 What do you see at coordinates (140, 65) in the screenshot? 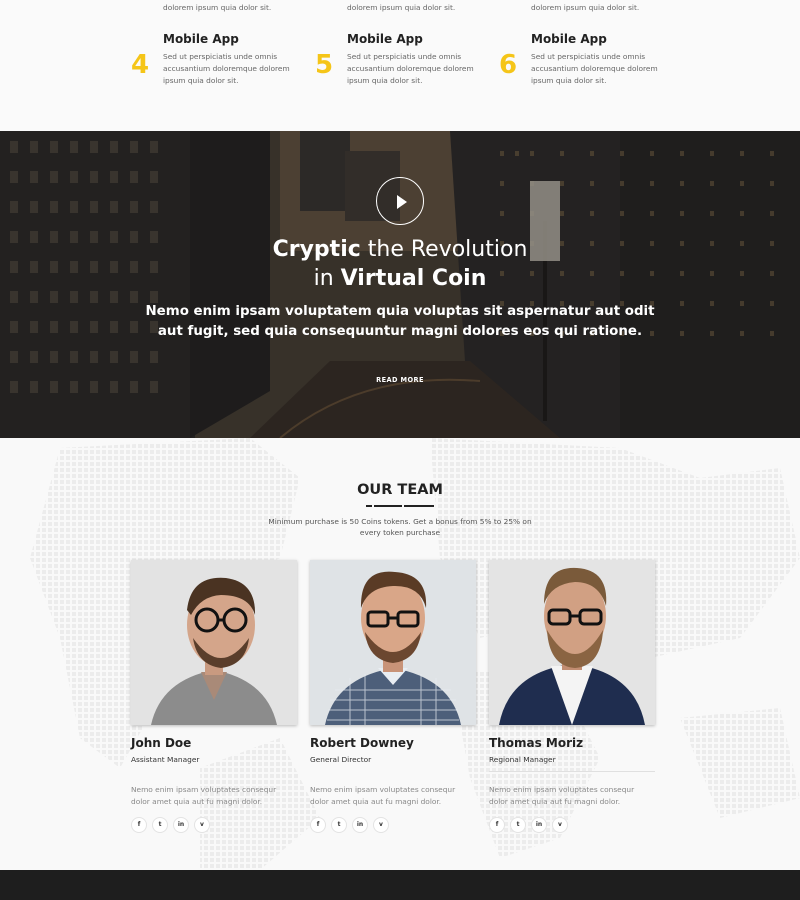
I see `service-number: 4` at bounding box center [140, 65].